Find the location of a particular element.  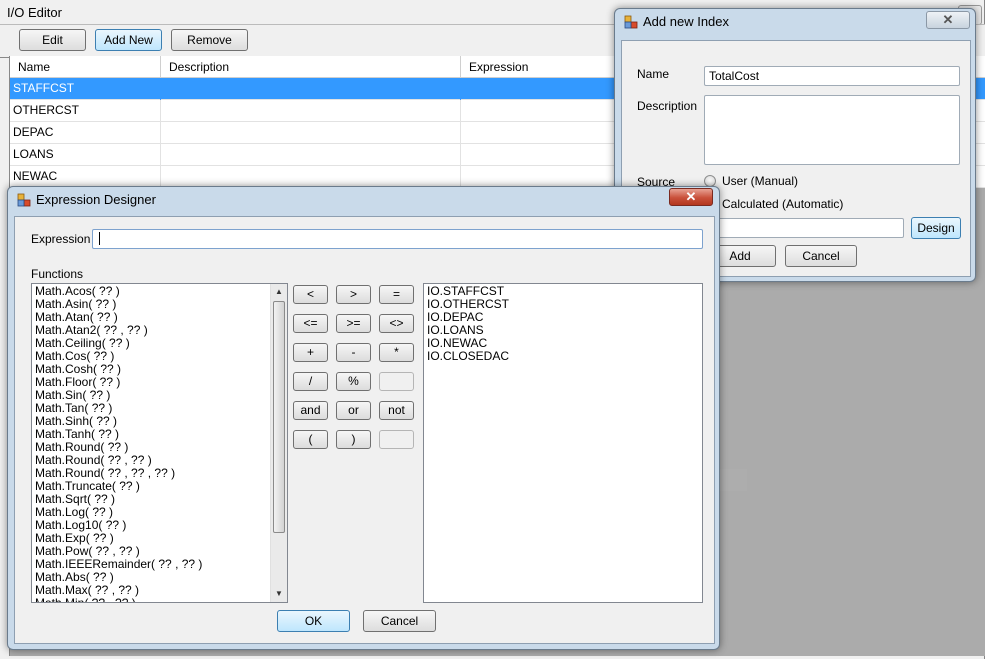

remove-button: Remove is located at coordinates (209, 40).